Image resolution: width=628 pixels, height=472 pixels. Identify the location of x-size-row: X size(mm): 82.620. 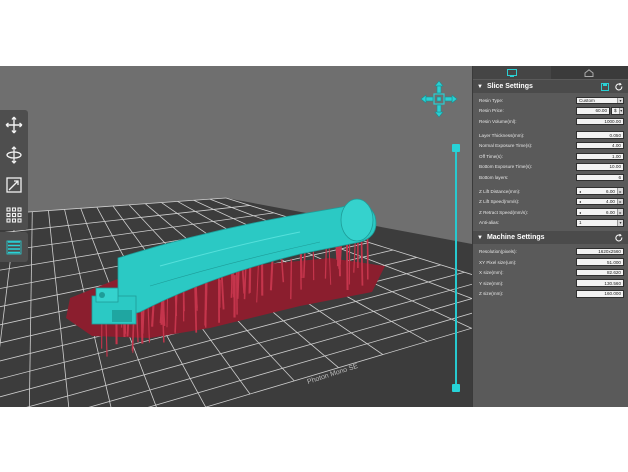
(551, 272).